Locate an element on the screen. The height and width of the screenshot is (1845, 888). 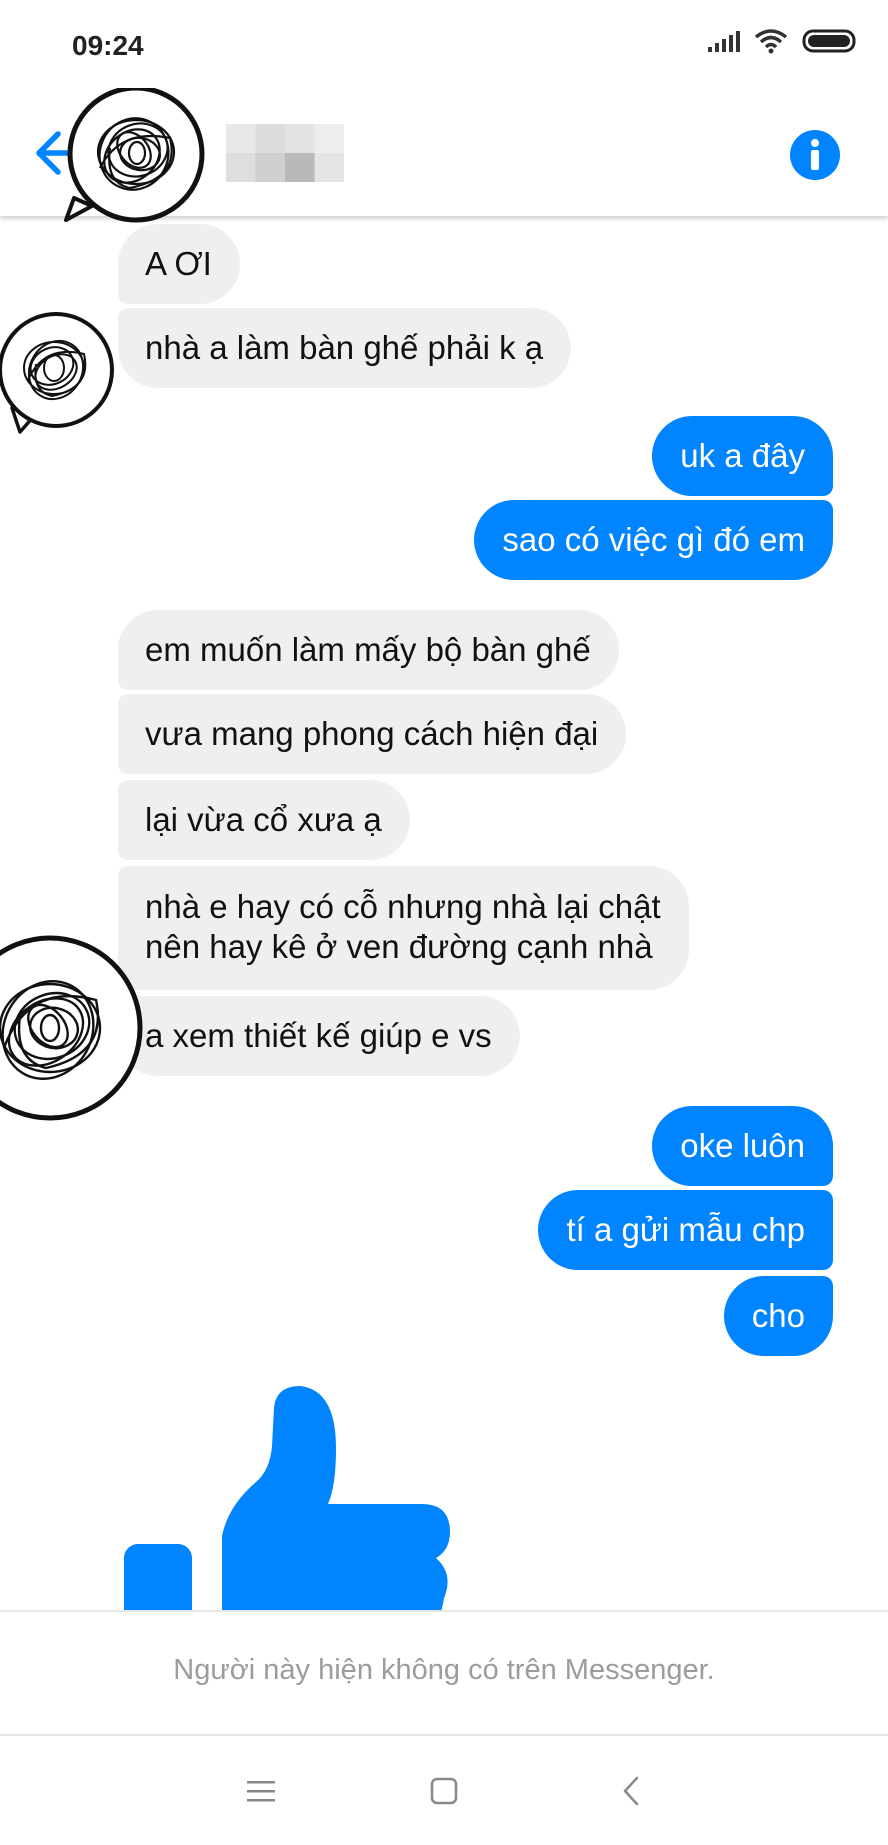
message-bubble-incoming: vưa mang phong cách hiện đại is located at coordinates (372, 734).